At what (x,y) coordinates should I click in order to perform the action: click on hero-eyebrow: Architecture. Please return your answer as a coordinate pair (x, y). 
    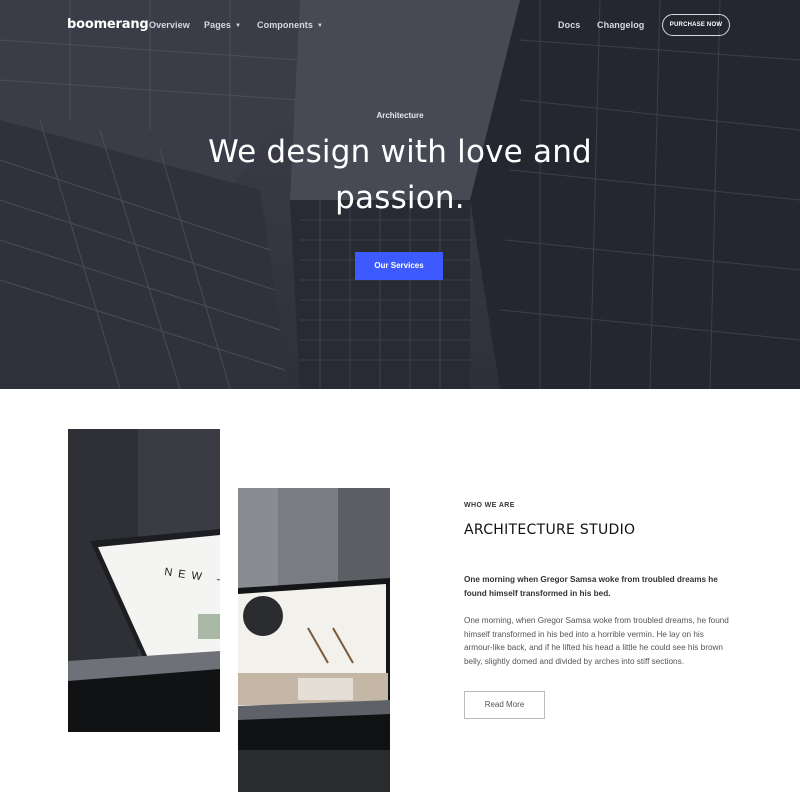
    Looking at the image, I should click on (400, 115).